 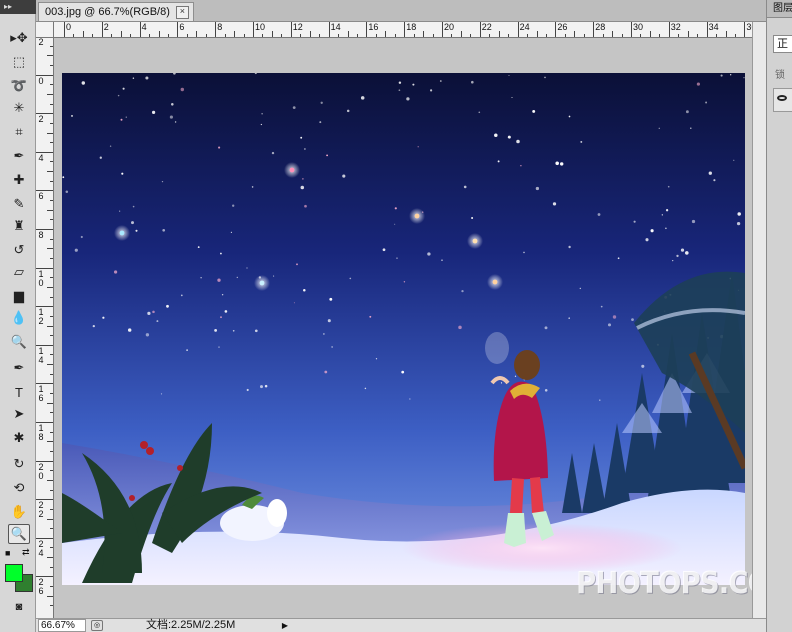 I want to click on ruler-origin, so click(x=45, y=30).